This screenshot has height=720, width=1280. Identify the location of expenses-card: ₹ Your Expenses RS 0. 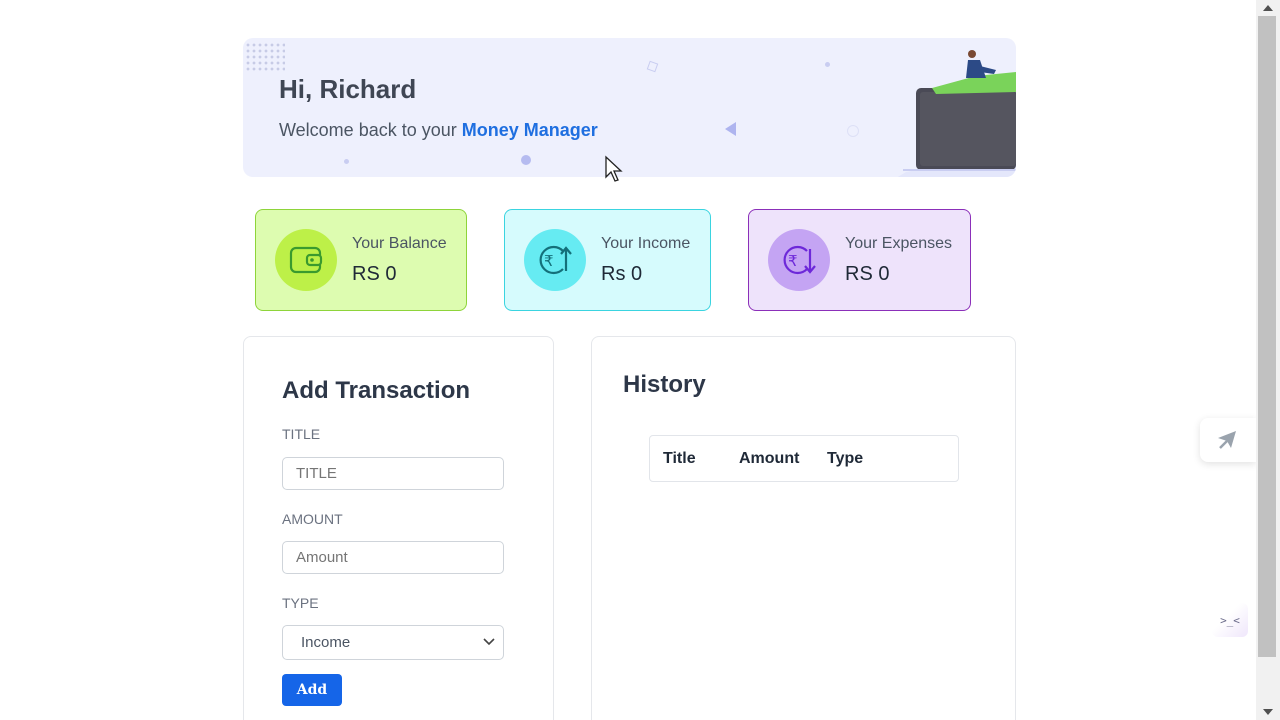
(859, 260).